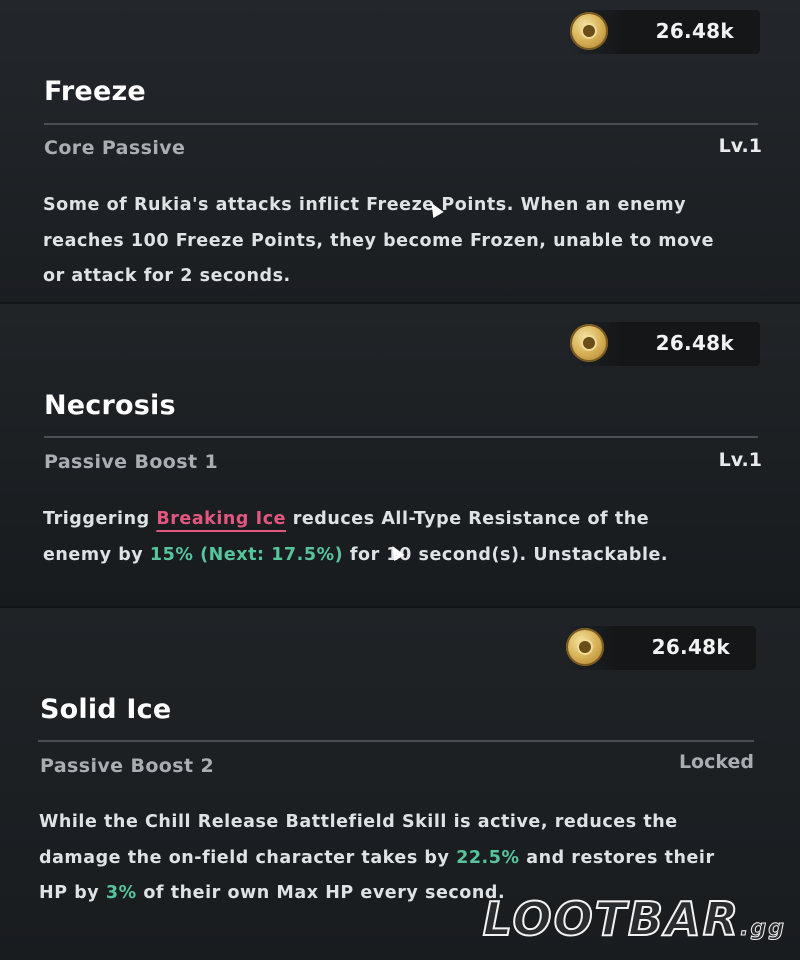  I want to click on skill-title: Solid Ice, so click(106, 709).